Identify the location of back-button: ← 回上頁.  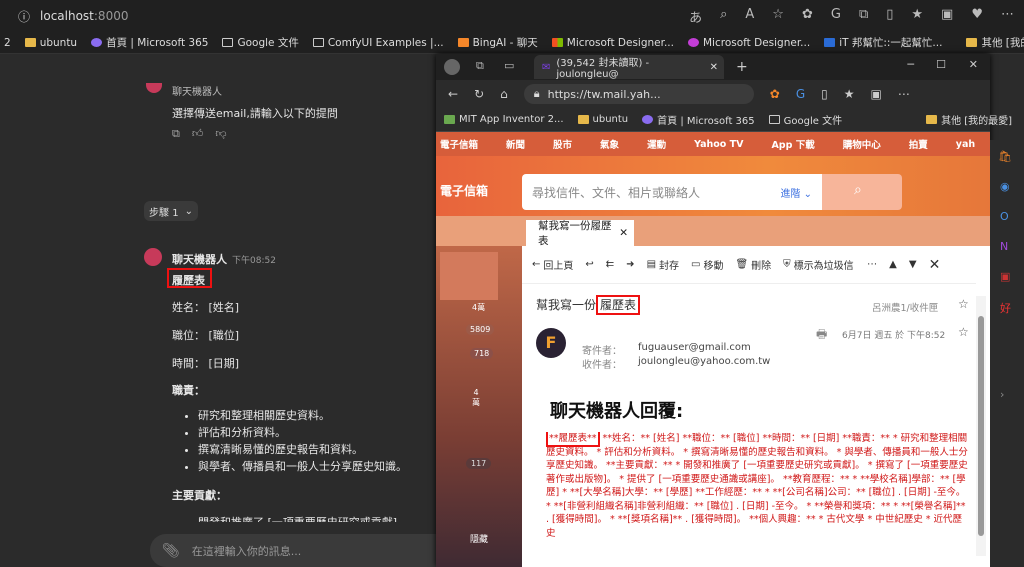
(552, 264).